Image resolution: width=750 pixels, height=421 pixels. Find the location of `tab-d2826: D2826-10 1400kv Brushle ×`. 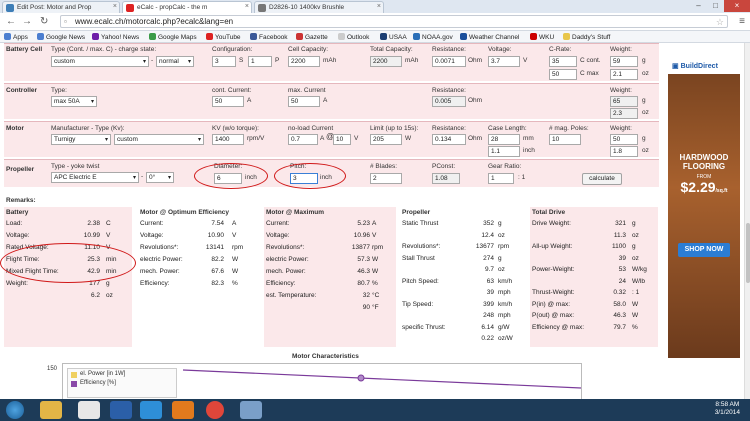

tab-d2826: D2826-10 1400kv Brushle × is located at coordinates (319, 7).